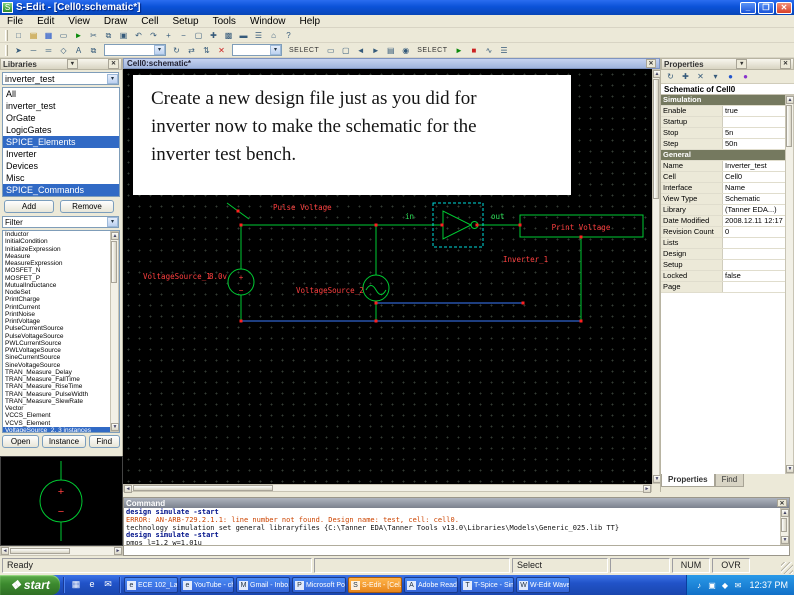  I want to click on grid-icon: ▩, so click(228, 35).